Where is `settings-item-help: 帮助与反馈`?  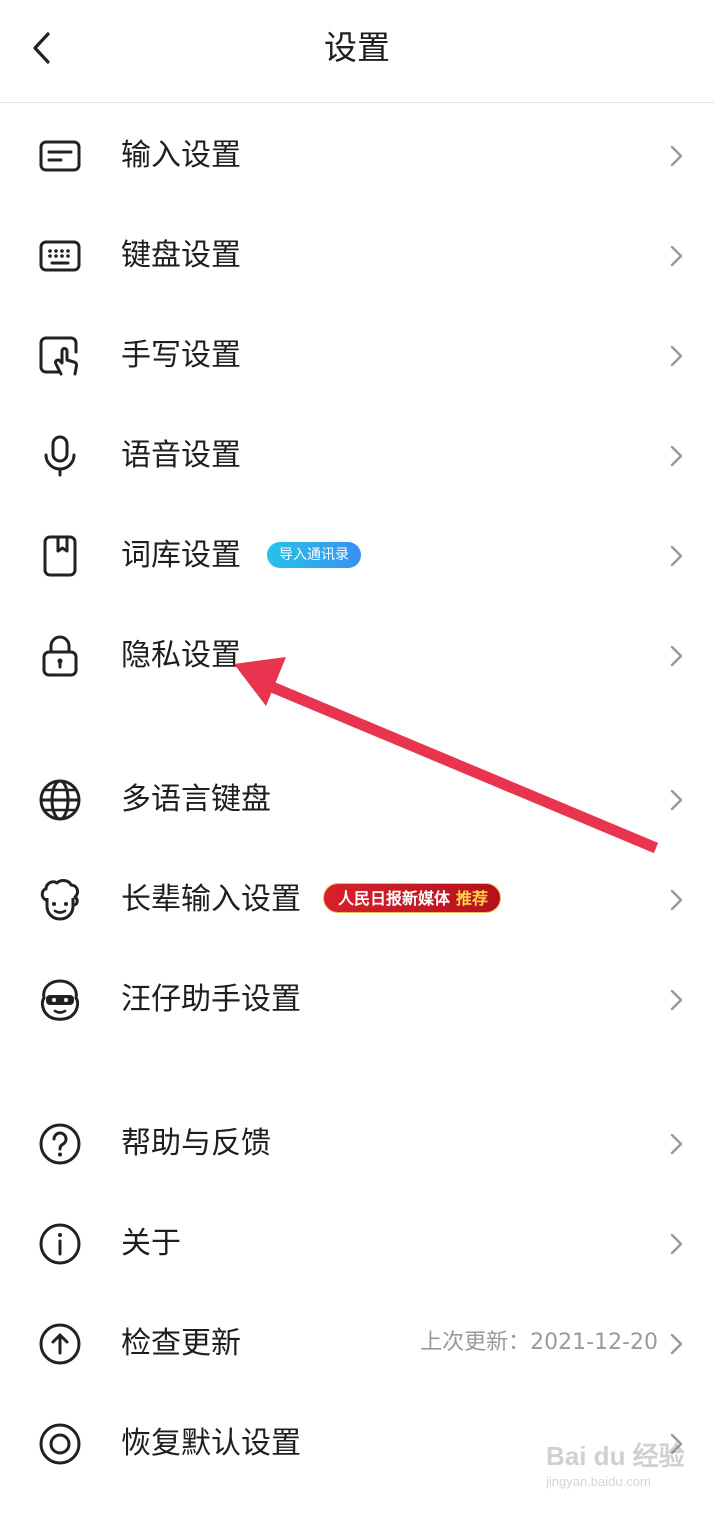
settings-item-help: 帮助与反馈 is located at coordinates (357, 1142).